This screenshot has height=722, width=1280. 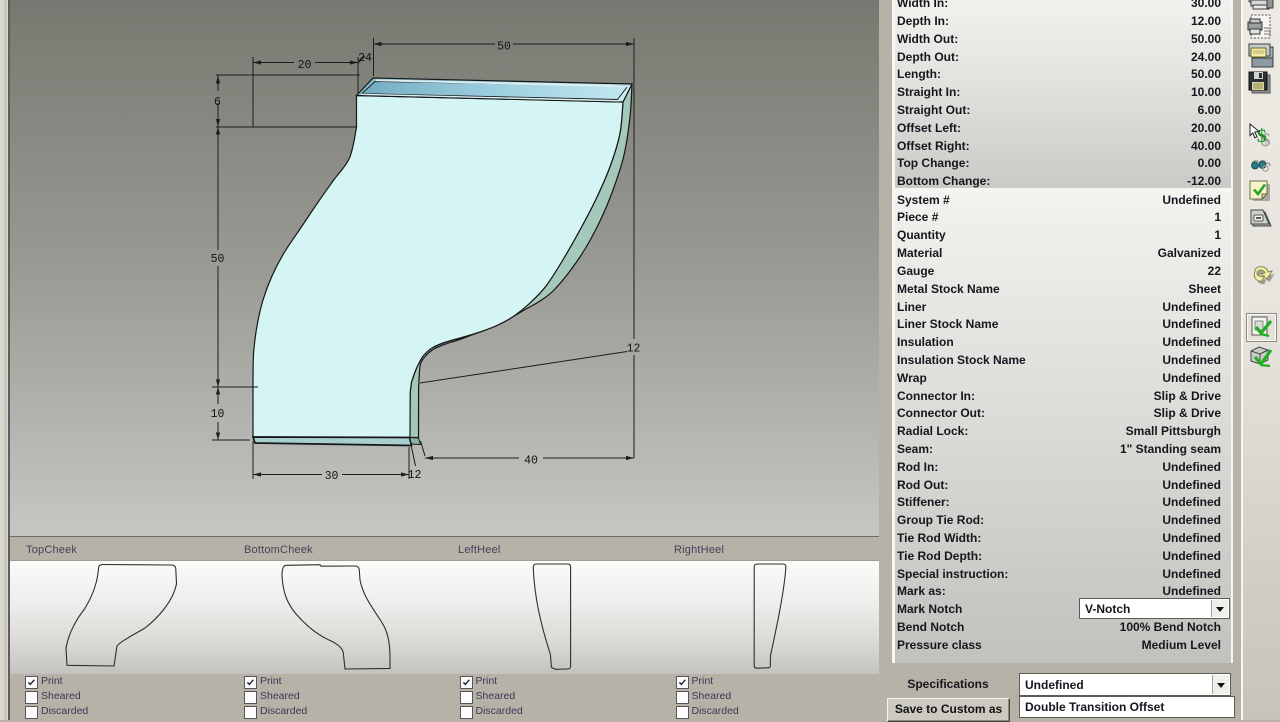 I want to click on svg-text: 40, so click(x=531, y=461).